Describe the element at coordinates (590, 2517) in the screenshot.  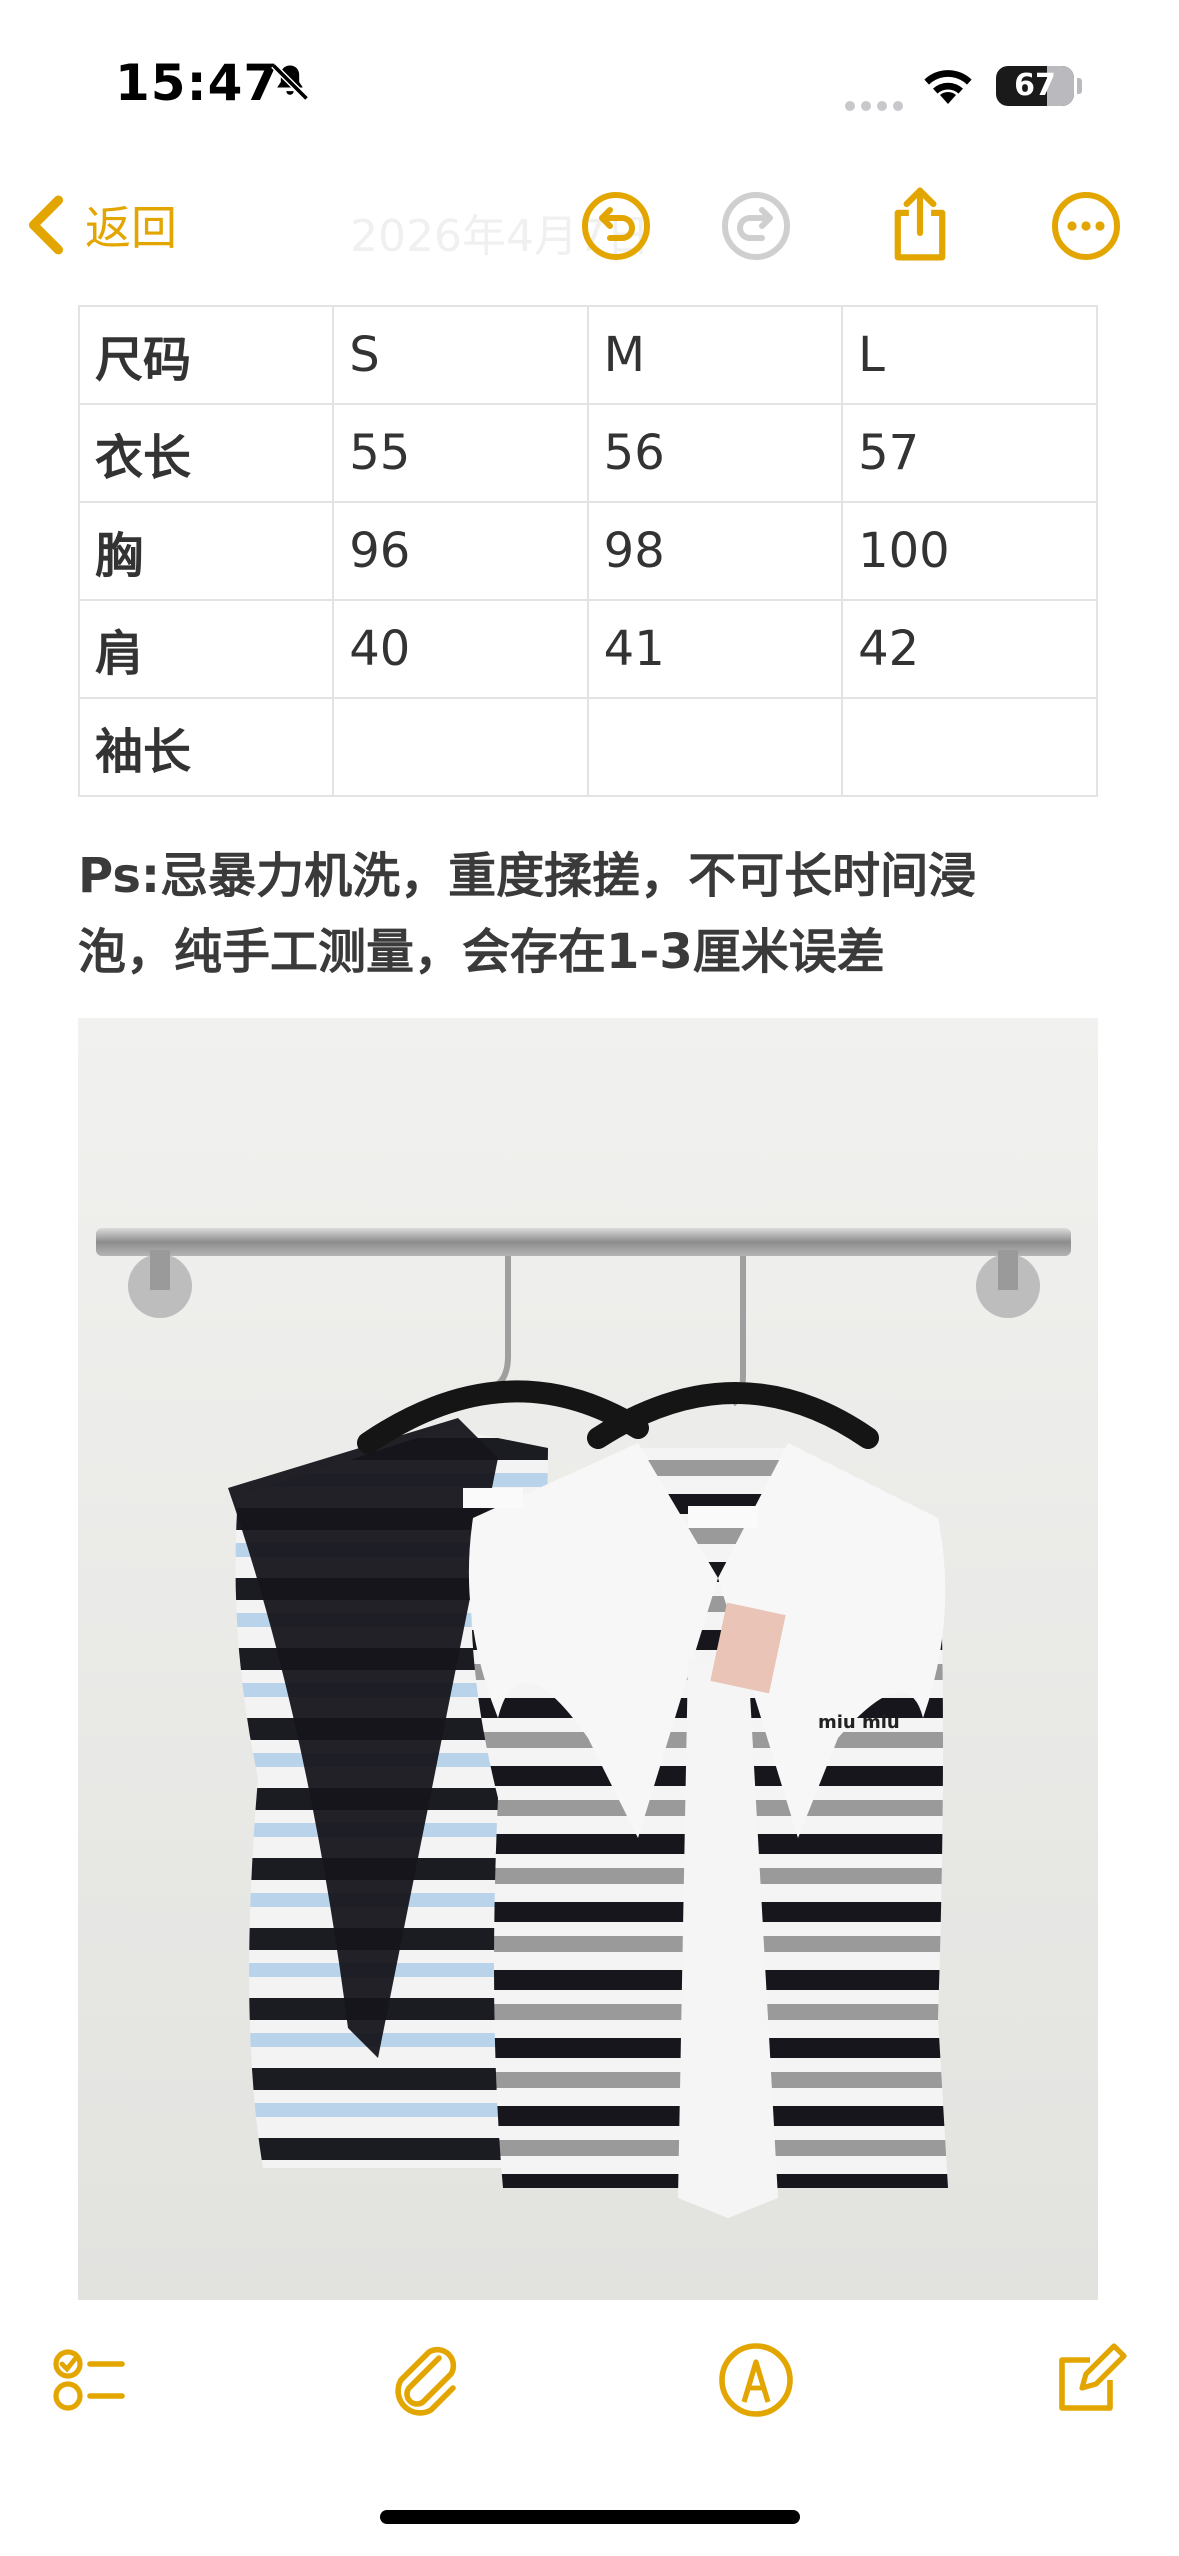
I see `home-indicator` at that location.